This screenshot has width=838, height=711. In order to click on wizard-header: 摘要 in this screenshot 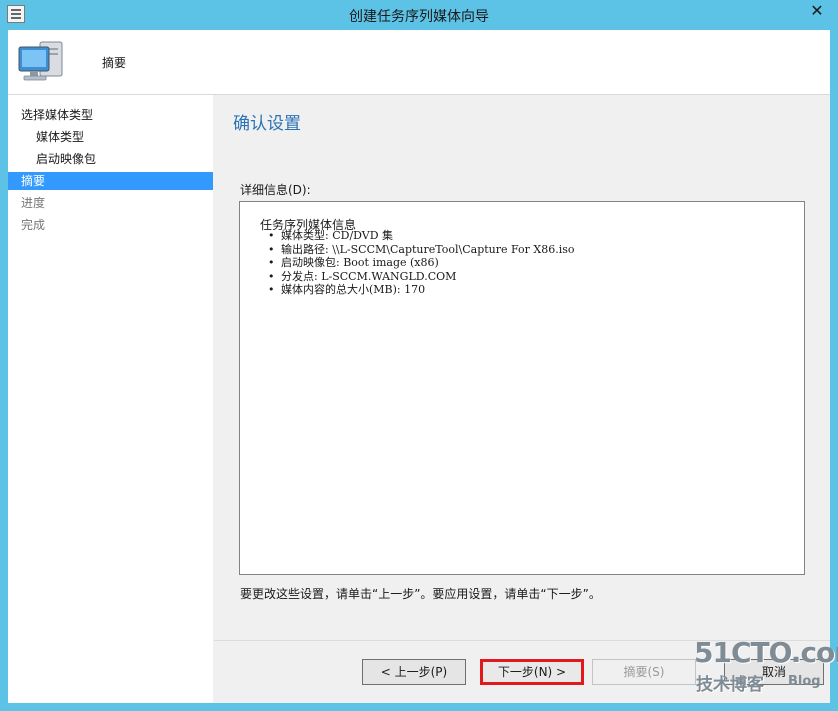, I will do `click(419, 62)`.